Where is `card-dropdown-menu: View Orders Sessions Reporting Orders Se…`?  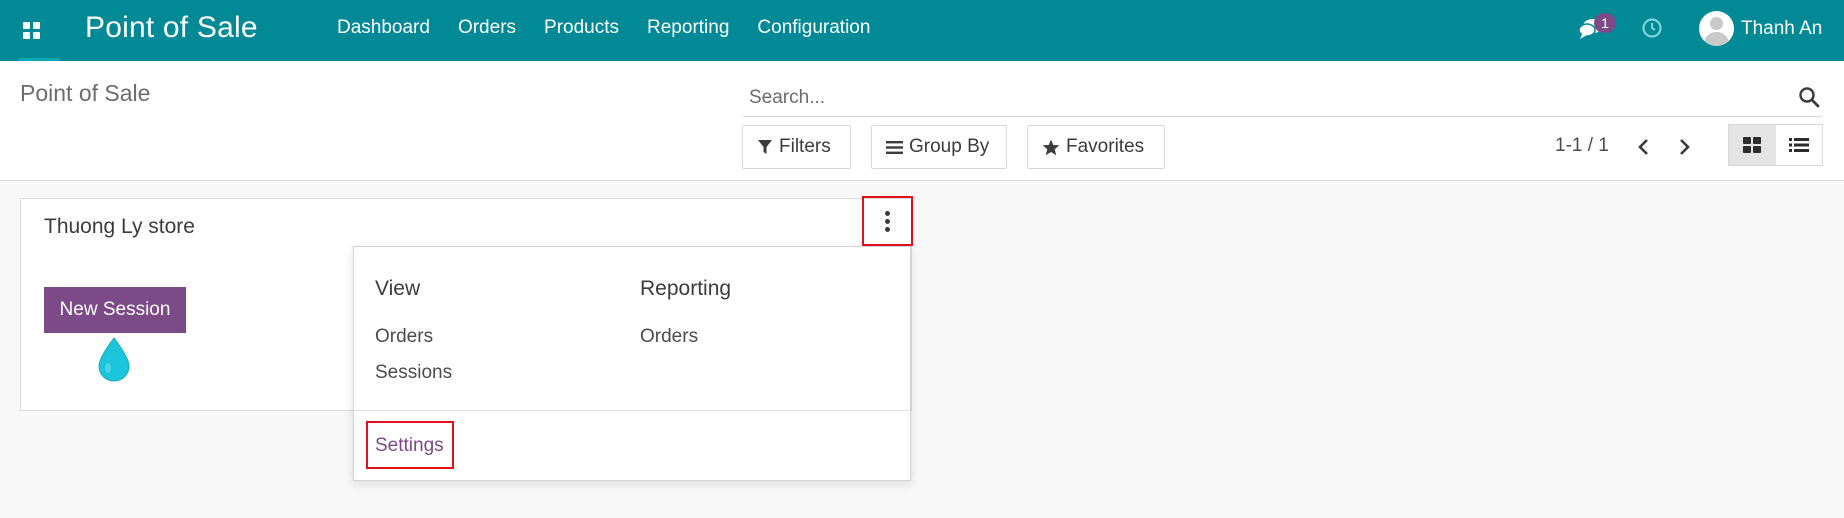 card-dropdown-menu: View Orders Sessions Reporting Orders Se… is located at coordinates (632, 363).